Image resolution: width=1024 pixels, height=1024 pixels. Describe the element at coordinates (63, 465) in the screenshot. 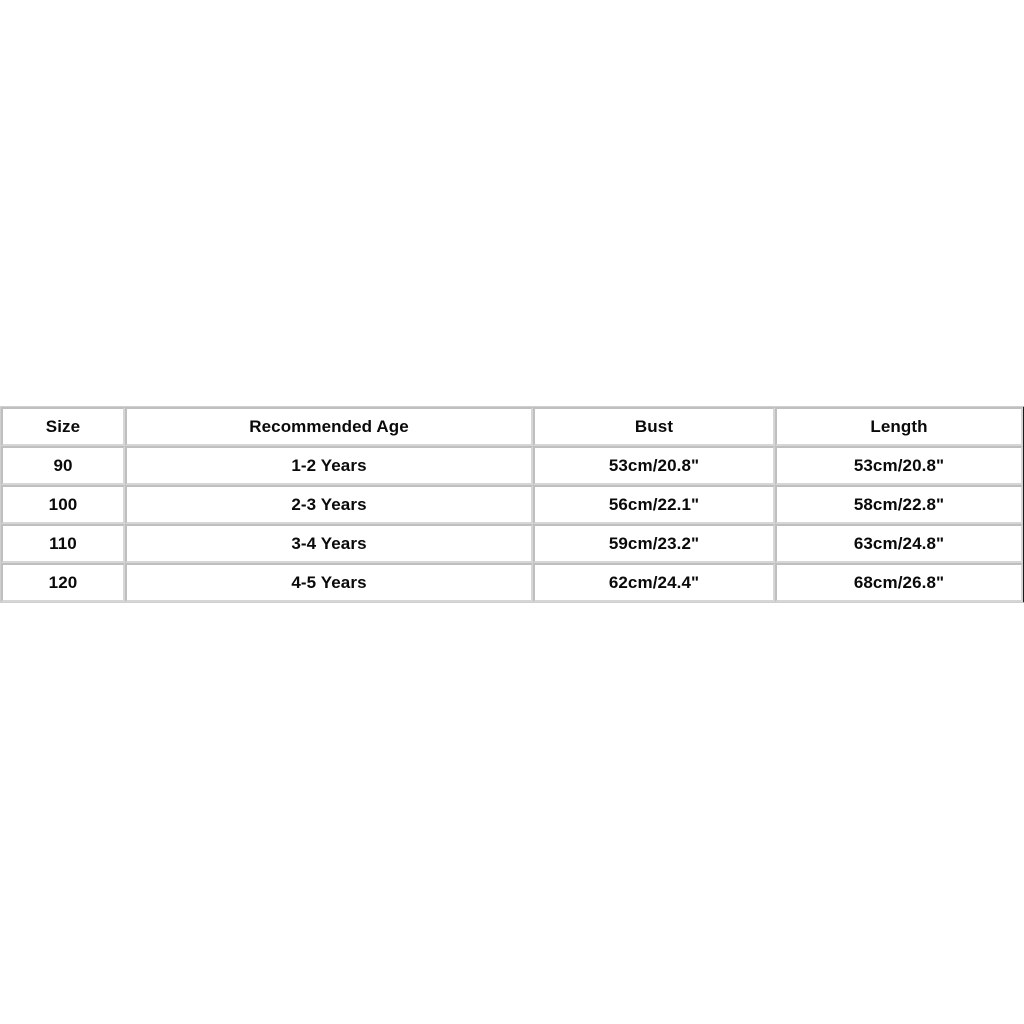

I see `cell-size: 90` at that location.